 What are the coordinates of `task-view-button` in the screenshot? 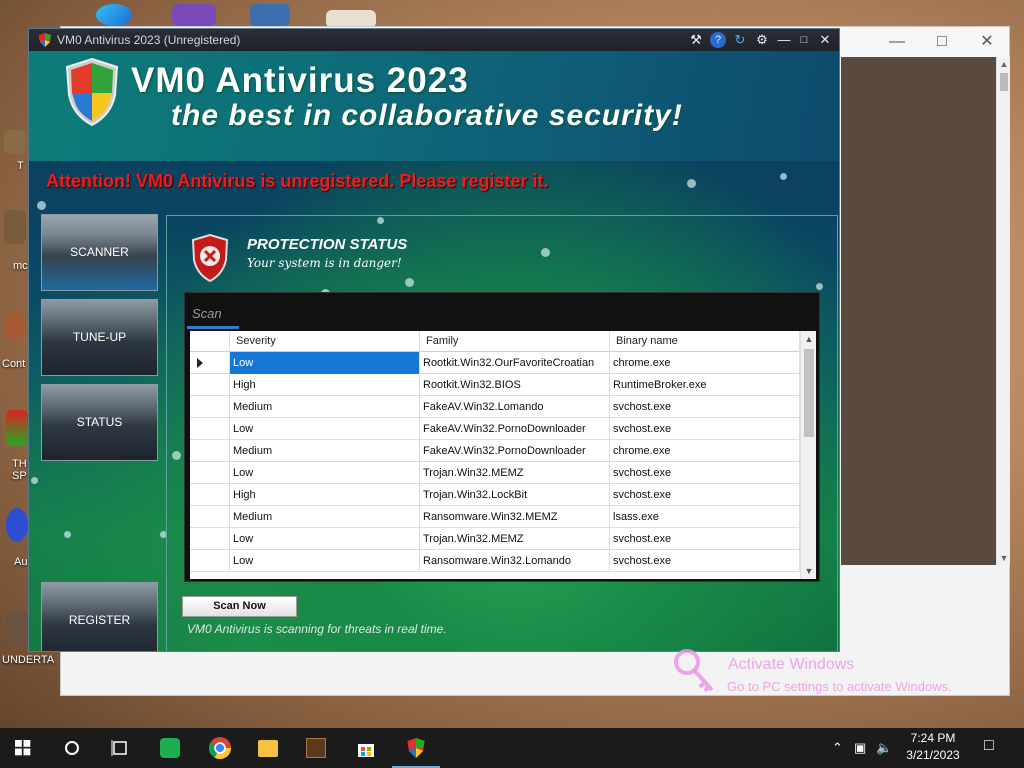 It's located at (120, 748).